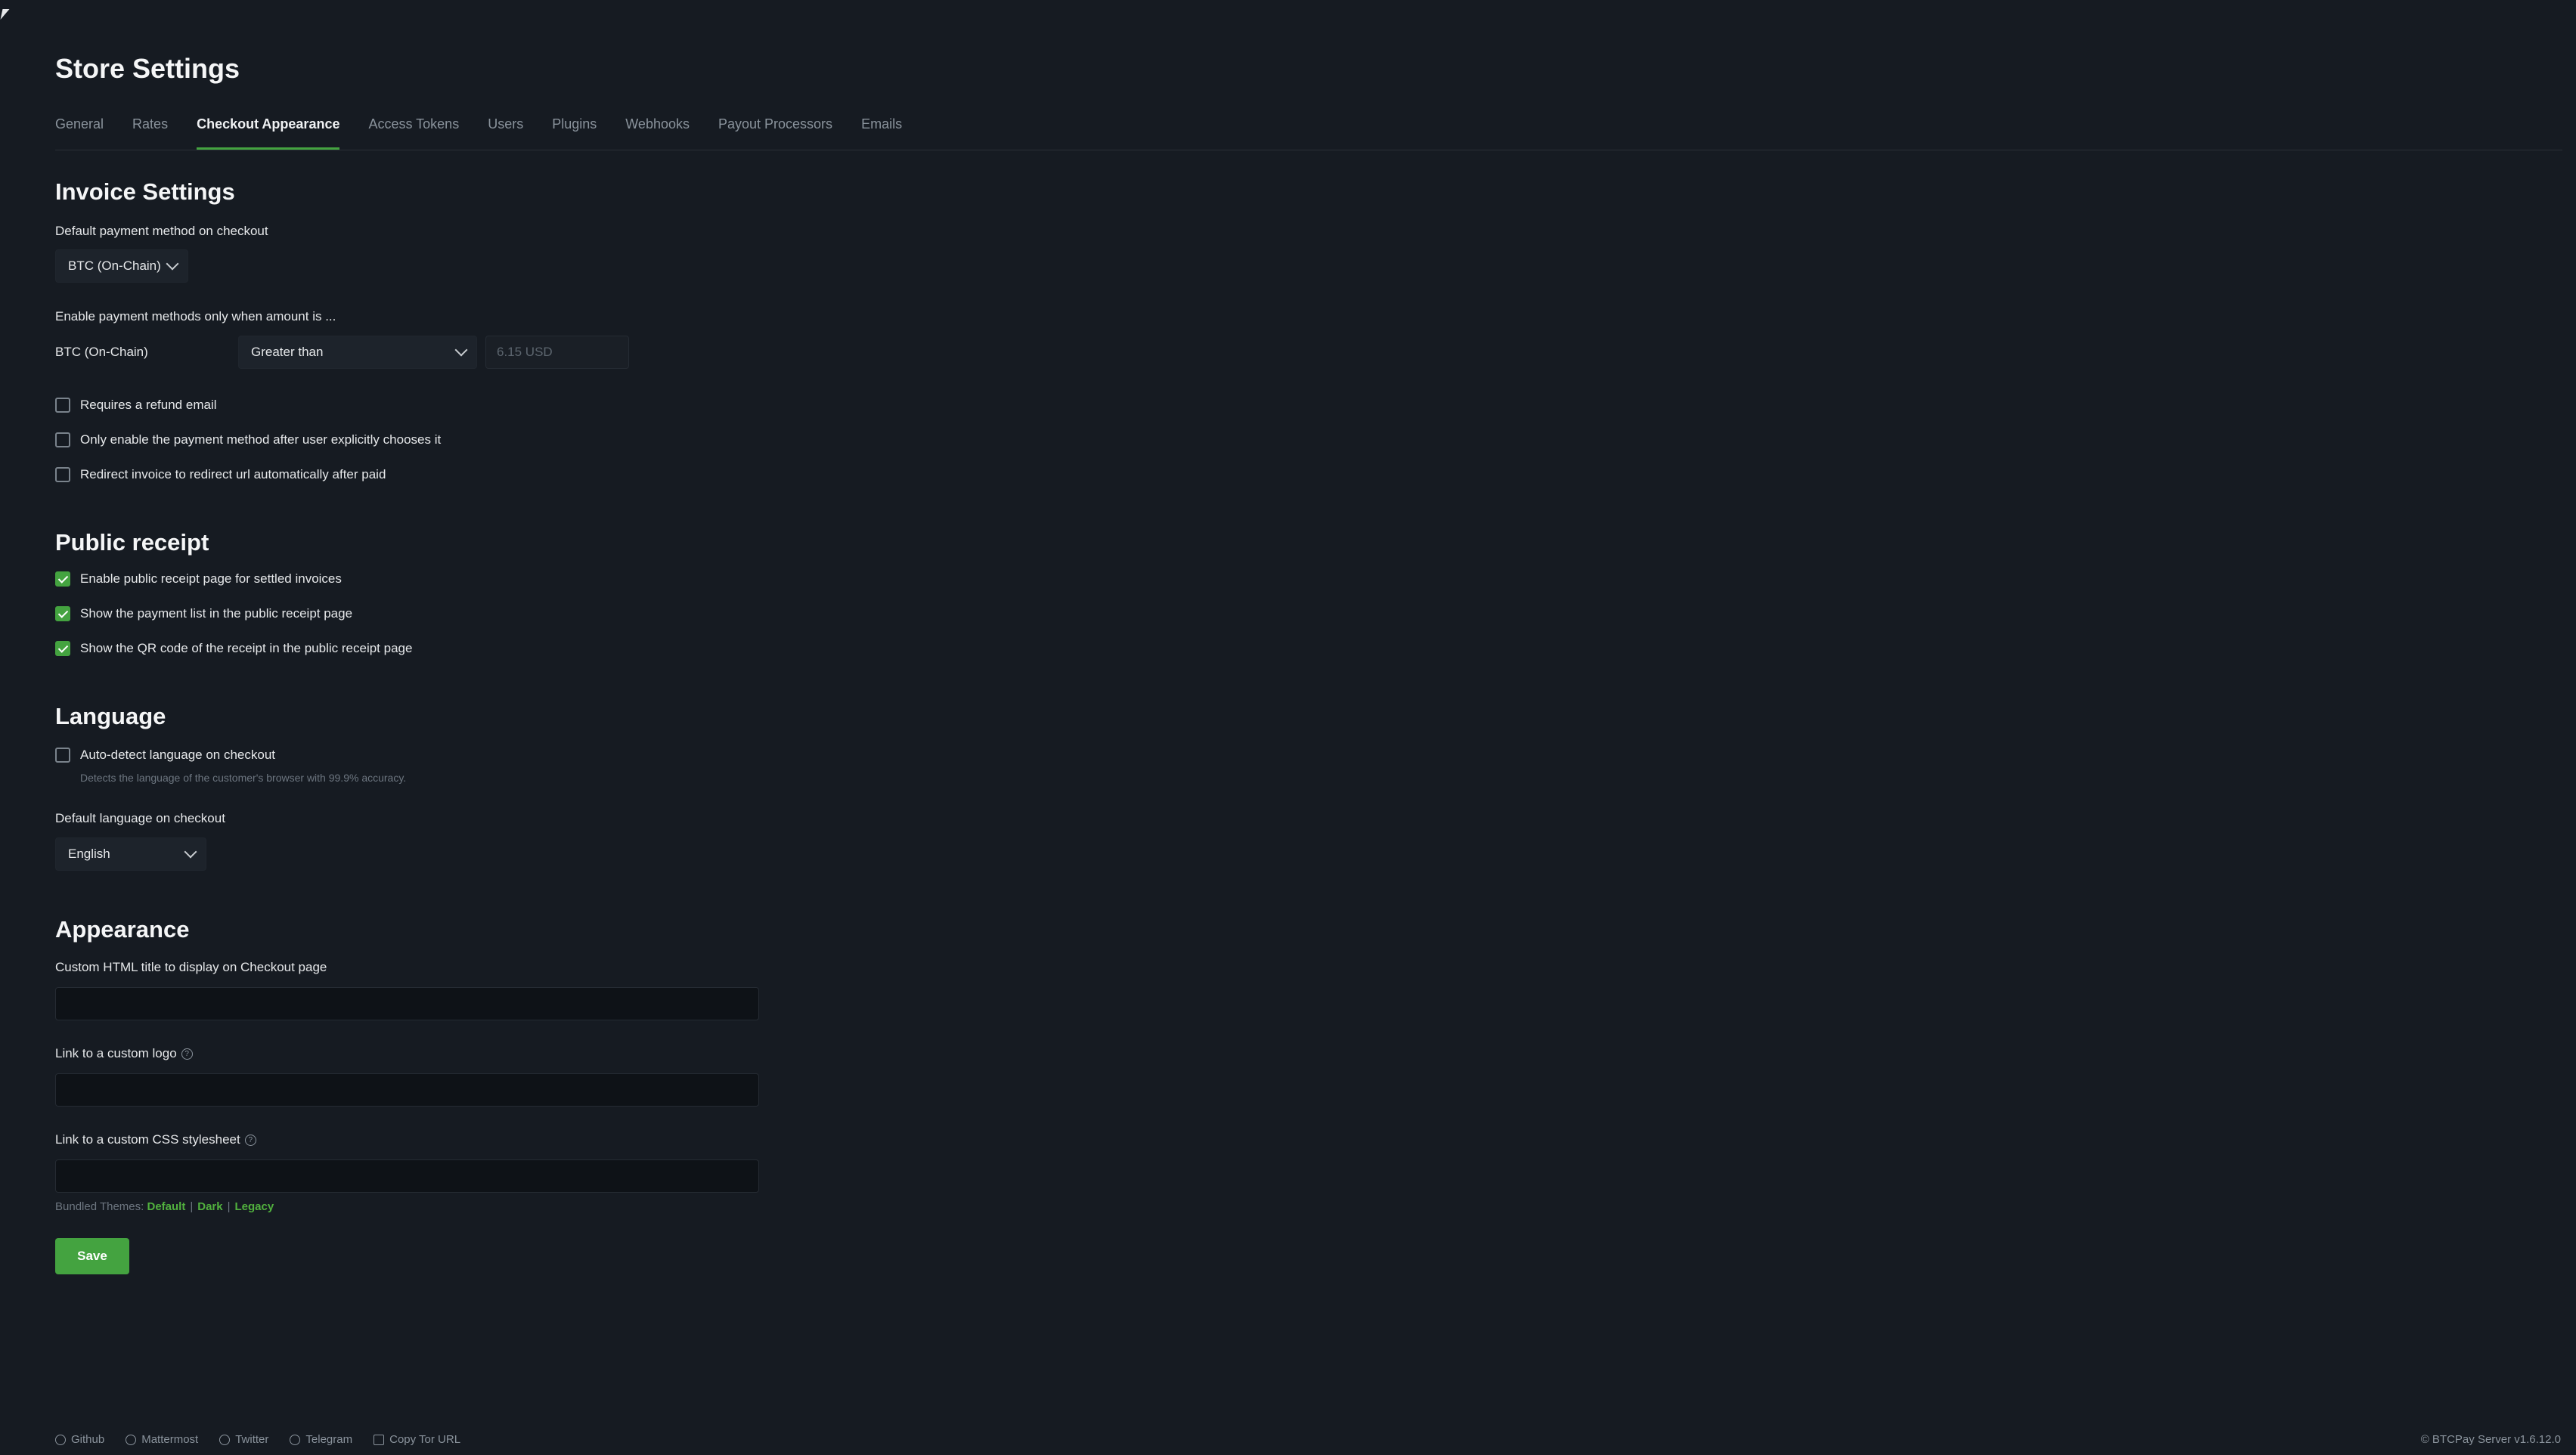 The width and height of the screenshot is (2576, 1455). Describe the element at coordinates (407, 1176) in the screenshot. I see `custom-css-input` at that location.